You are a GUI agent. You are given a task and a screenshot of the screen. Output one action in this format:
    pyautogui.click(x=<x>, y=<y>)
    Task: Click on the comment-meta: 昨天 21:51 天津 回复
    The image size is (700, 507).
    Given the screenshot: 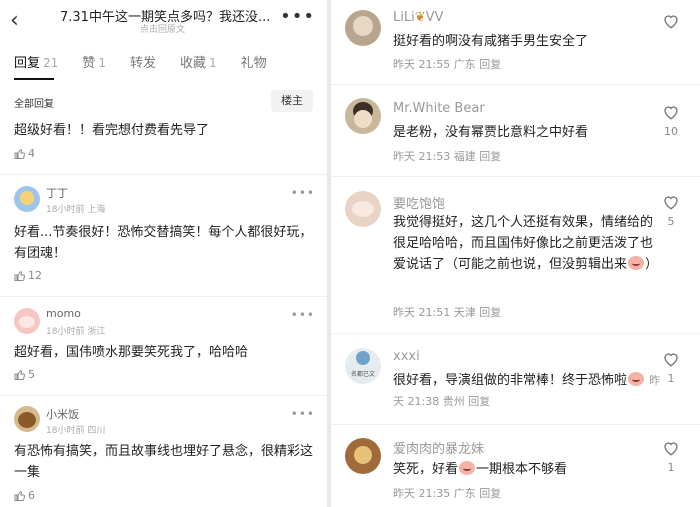 What is the action you would take?
    pyautogui.click(x=447, y=312)
    